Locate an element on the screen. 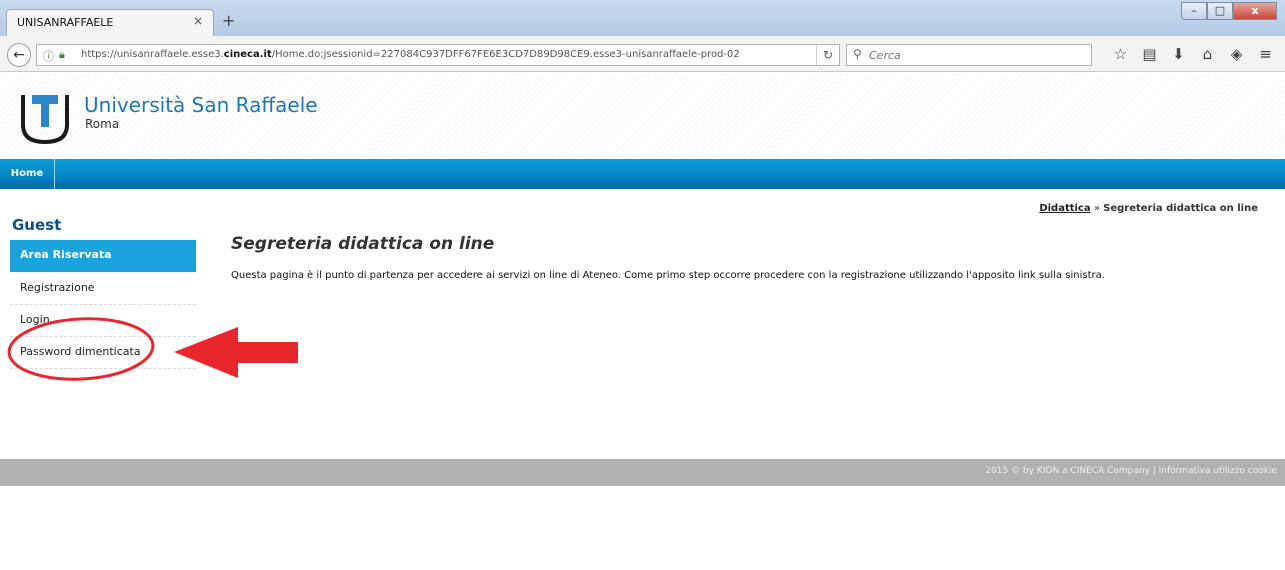  star-icon: ☆ is located at coordinates (1120, 54).